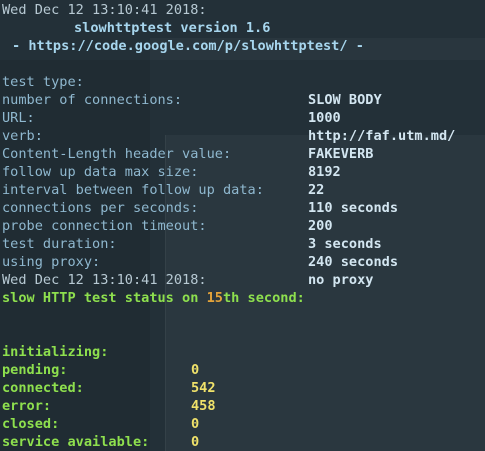 The width and height of the screenshot is (485, 451). What do you see at coordinates (183, 351) in the screenshot?
I see `status-row: initializing: 0` at bounding box center [183, 351].